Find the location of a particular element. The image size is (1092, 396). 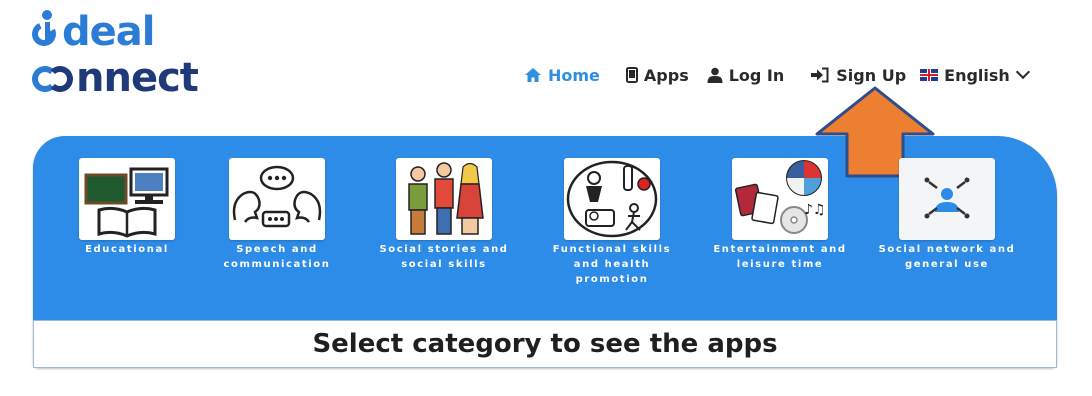

category-educational: Educational is located at coordinates (127, 207).